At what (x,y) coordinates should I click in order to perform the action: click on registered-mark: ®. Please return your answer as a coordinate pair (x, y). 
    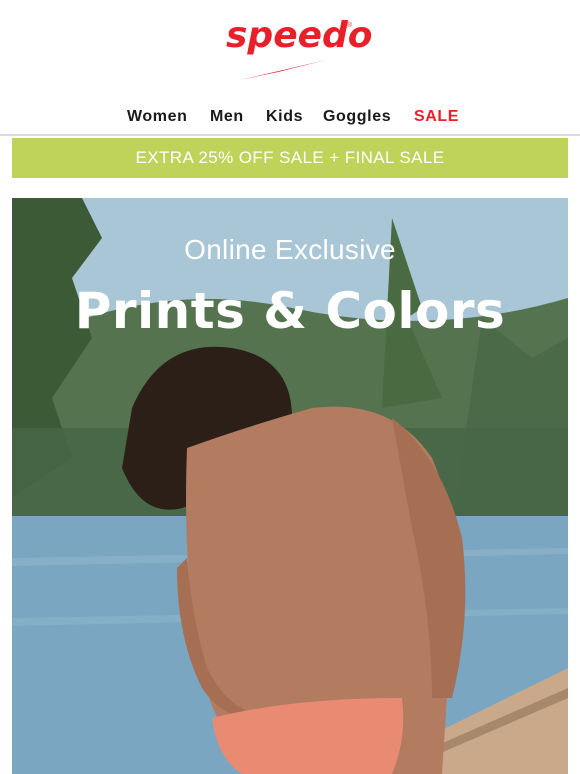
    Looking at the image, I should click on (350, 25).